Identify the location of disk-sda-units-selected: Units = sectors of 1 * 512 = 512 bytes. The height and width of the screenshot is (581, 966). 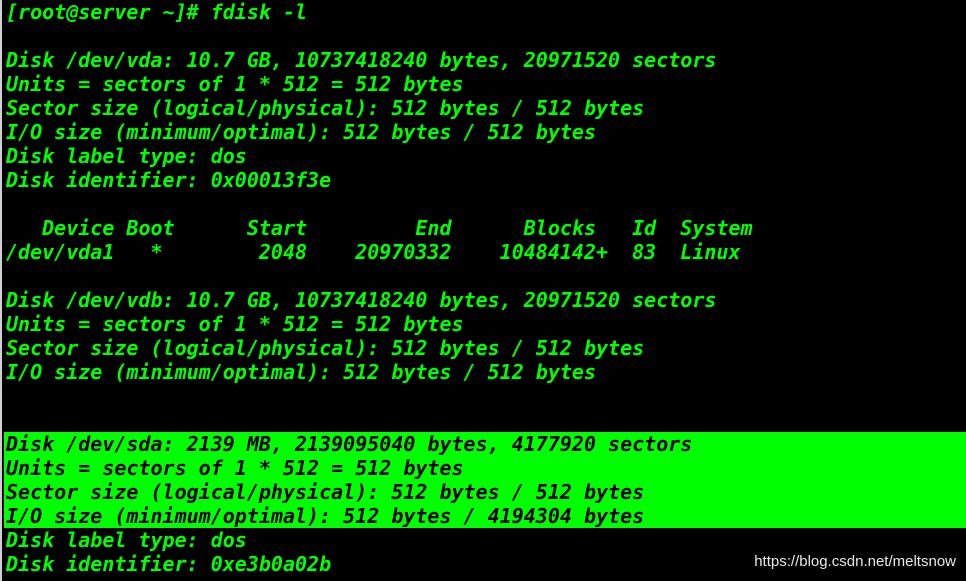
(485, 468).